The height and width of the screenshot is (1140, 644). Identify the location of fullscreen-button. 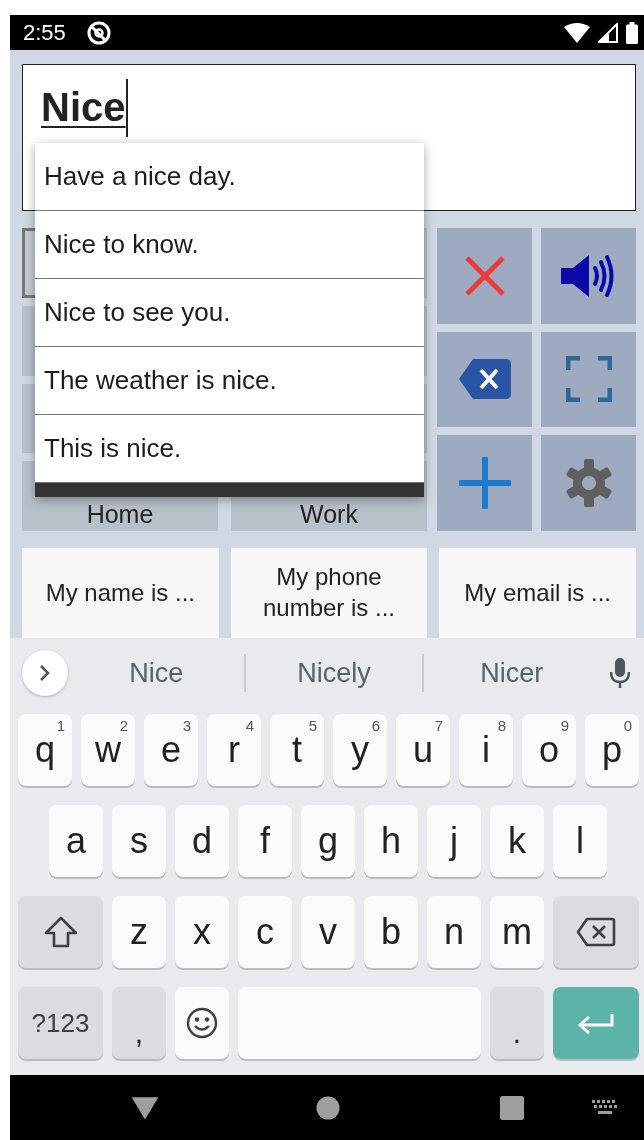
(588, 379).